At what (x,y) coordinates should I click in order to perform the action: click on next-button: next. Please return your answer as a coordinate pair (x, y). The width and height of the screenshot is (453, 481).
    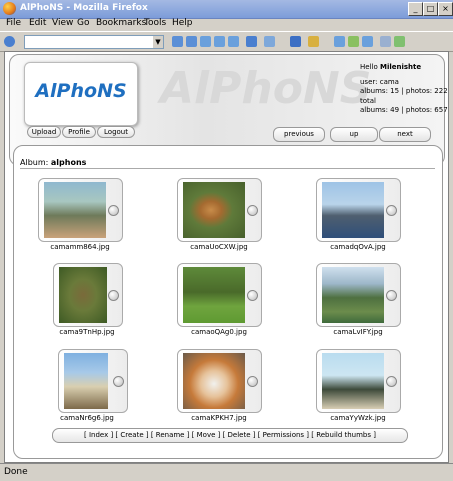
    Looking at the image, I should click on (405, 134).